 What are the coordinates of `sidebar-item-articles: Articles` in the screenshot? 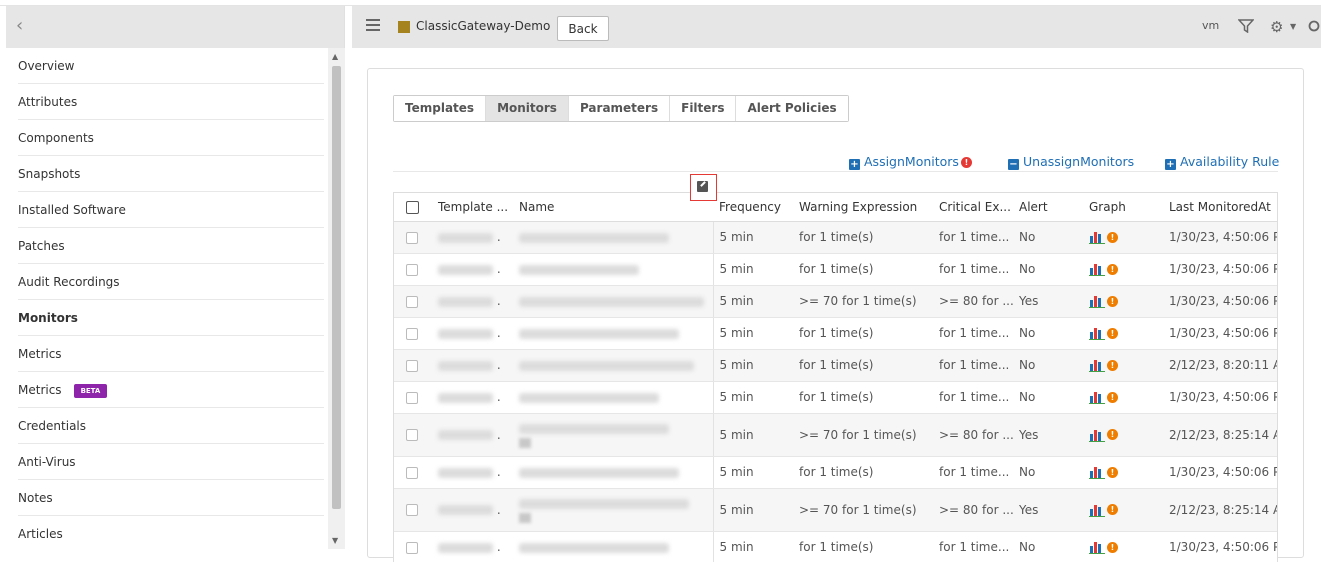 It's located at (171, 532).